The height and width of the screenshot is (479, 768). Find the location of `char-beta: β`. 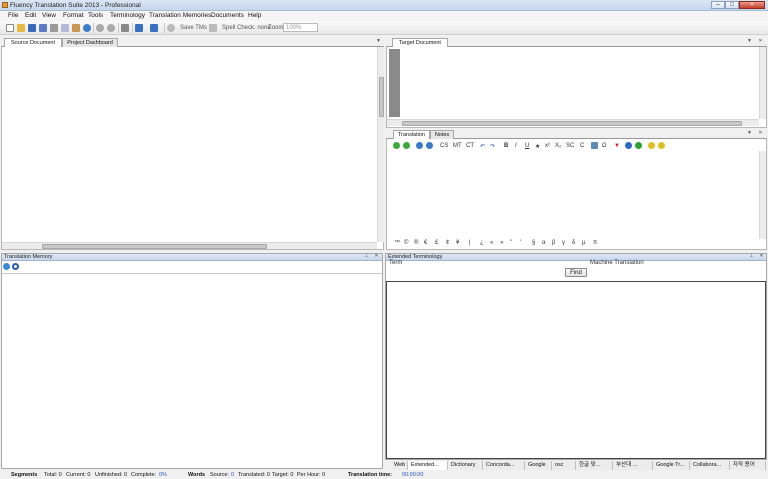

char-beta: β is located at coordinates (553, 243).